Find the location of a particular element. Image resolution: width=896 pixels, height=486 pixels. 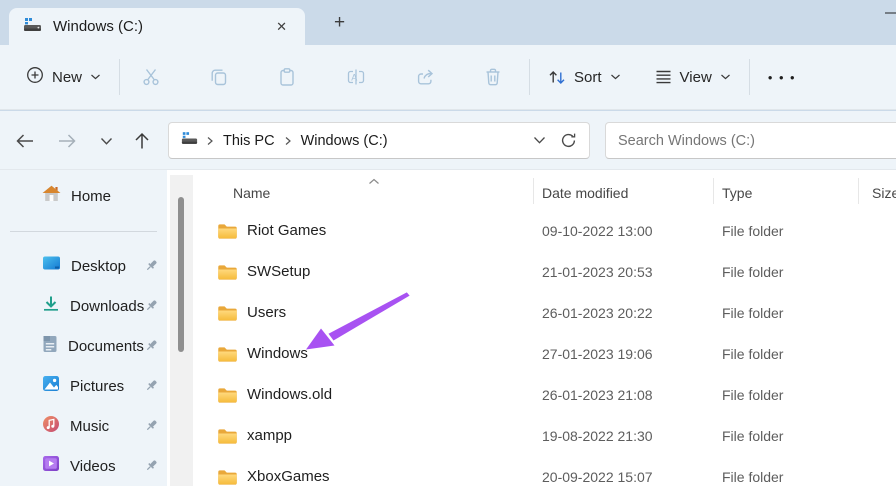

file-date-modified: 20-09-2022 15:07 is located at coordinates (597, 477).